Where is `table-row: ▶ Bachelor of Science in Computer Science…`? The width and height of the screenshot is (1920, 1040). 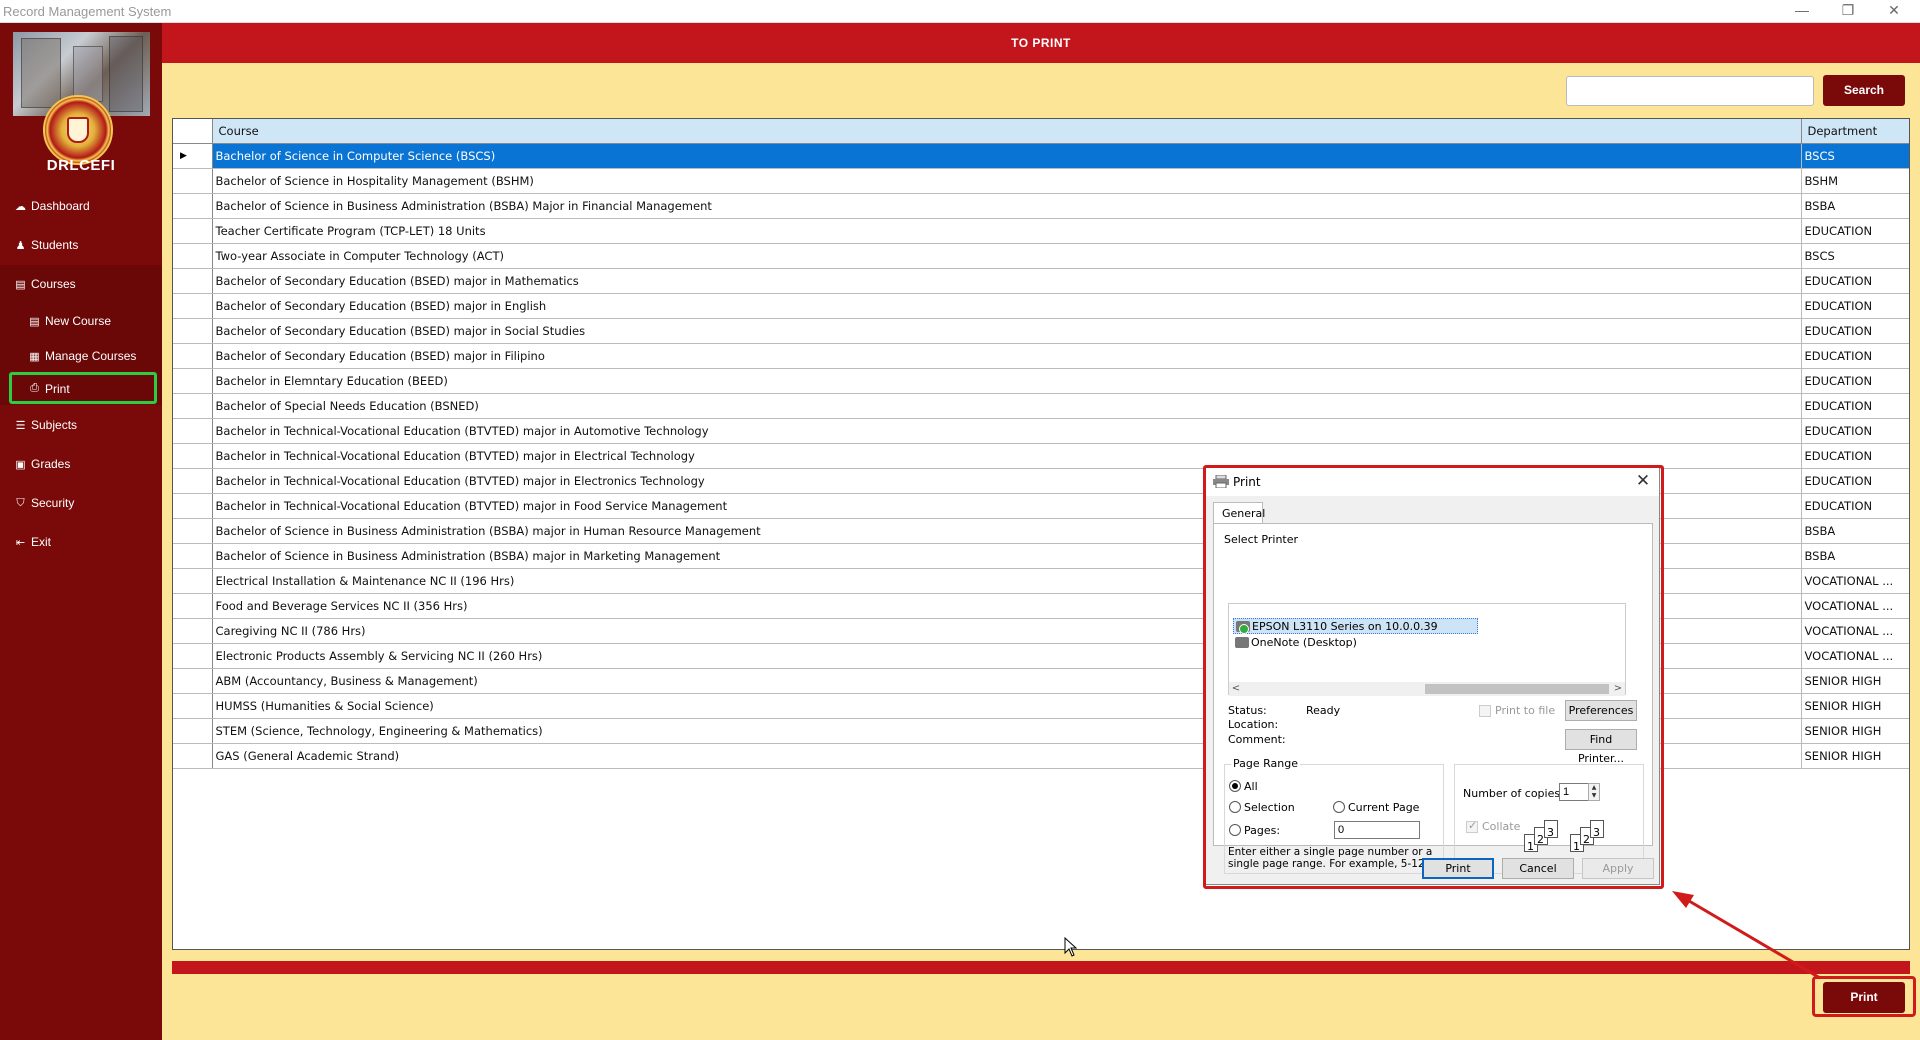 table-row: ▶ Bachelor of Science in Computer Science… is located at coordinates (1041, 156).